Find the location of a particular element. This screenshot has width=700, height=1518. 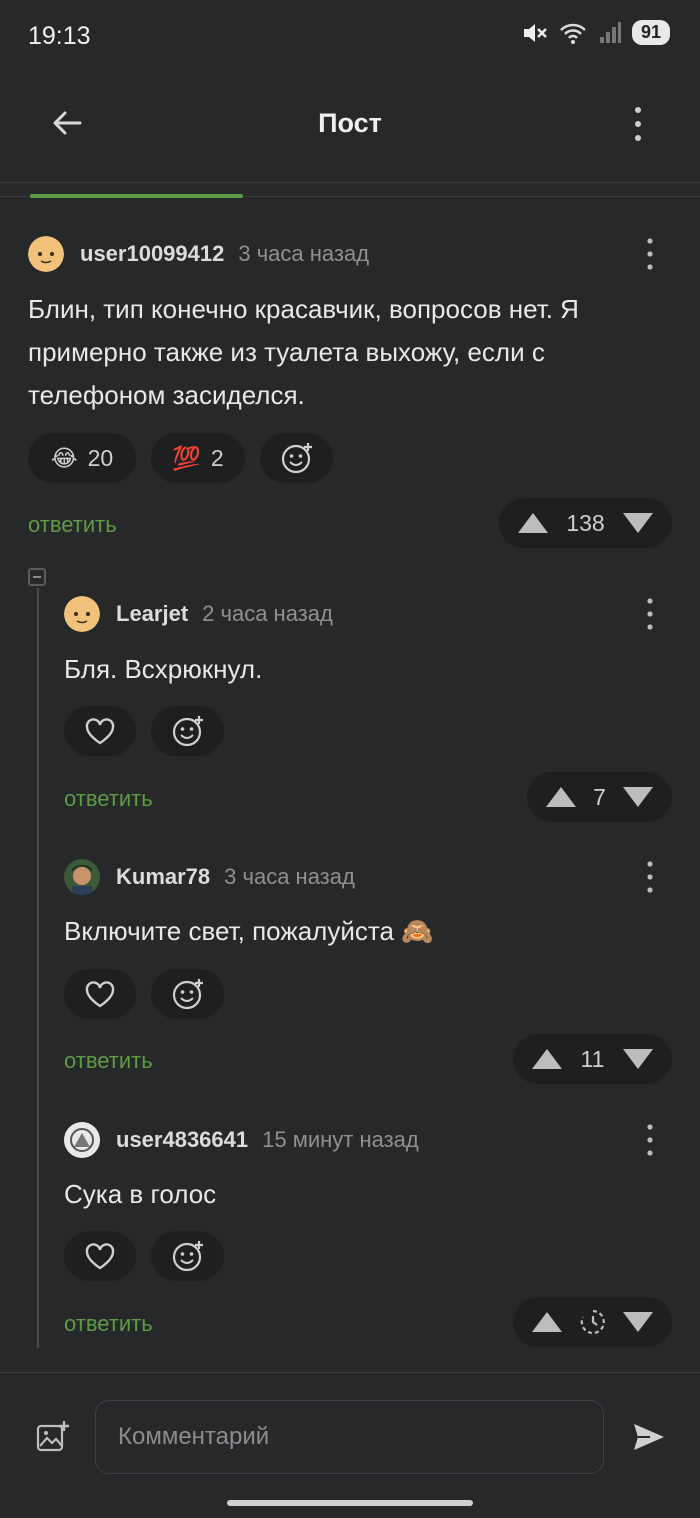

page-title: Пост is located at coordinates (350, 123).